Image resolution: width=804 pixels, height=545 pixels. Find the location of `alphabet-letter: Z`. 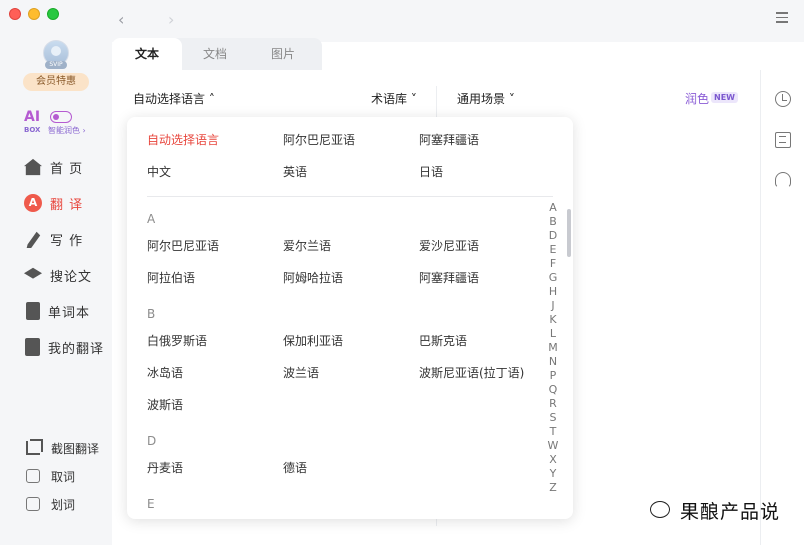

alphabet-letter: Z is located at coordinates (553, 488).